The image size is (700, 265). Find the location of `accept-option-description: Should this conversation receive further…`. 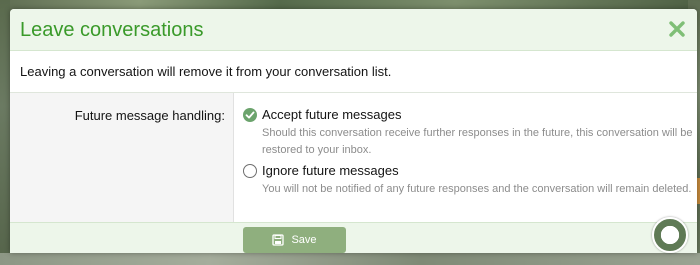

accept-option-description: Should this conversation receive further… is located at coordinates (477, 141).